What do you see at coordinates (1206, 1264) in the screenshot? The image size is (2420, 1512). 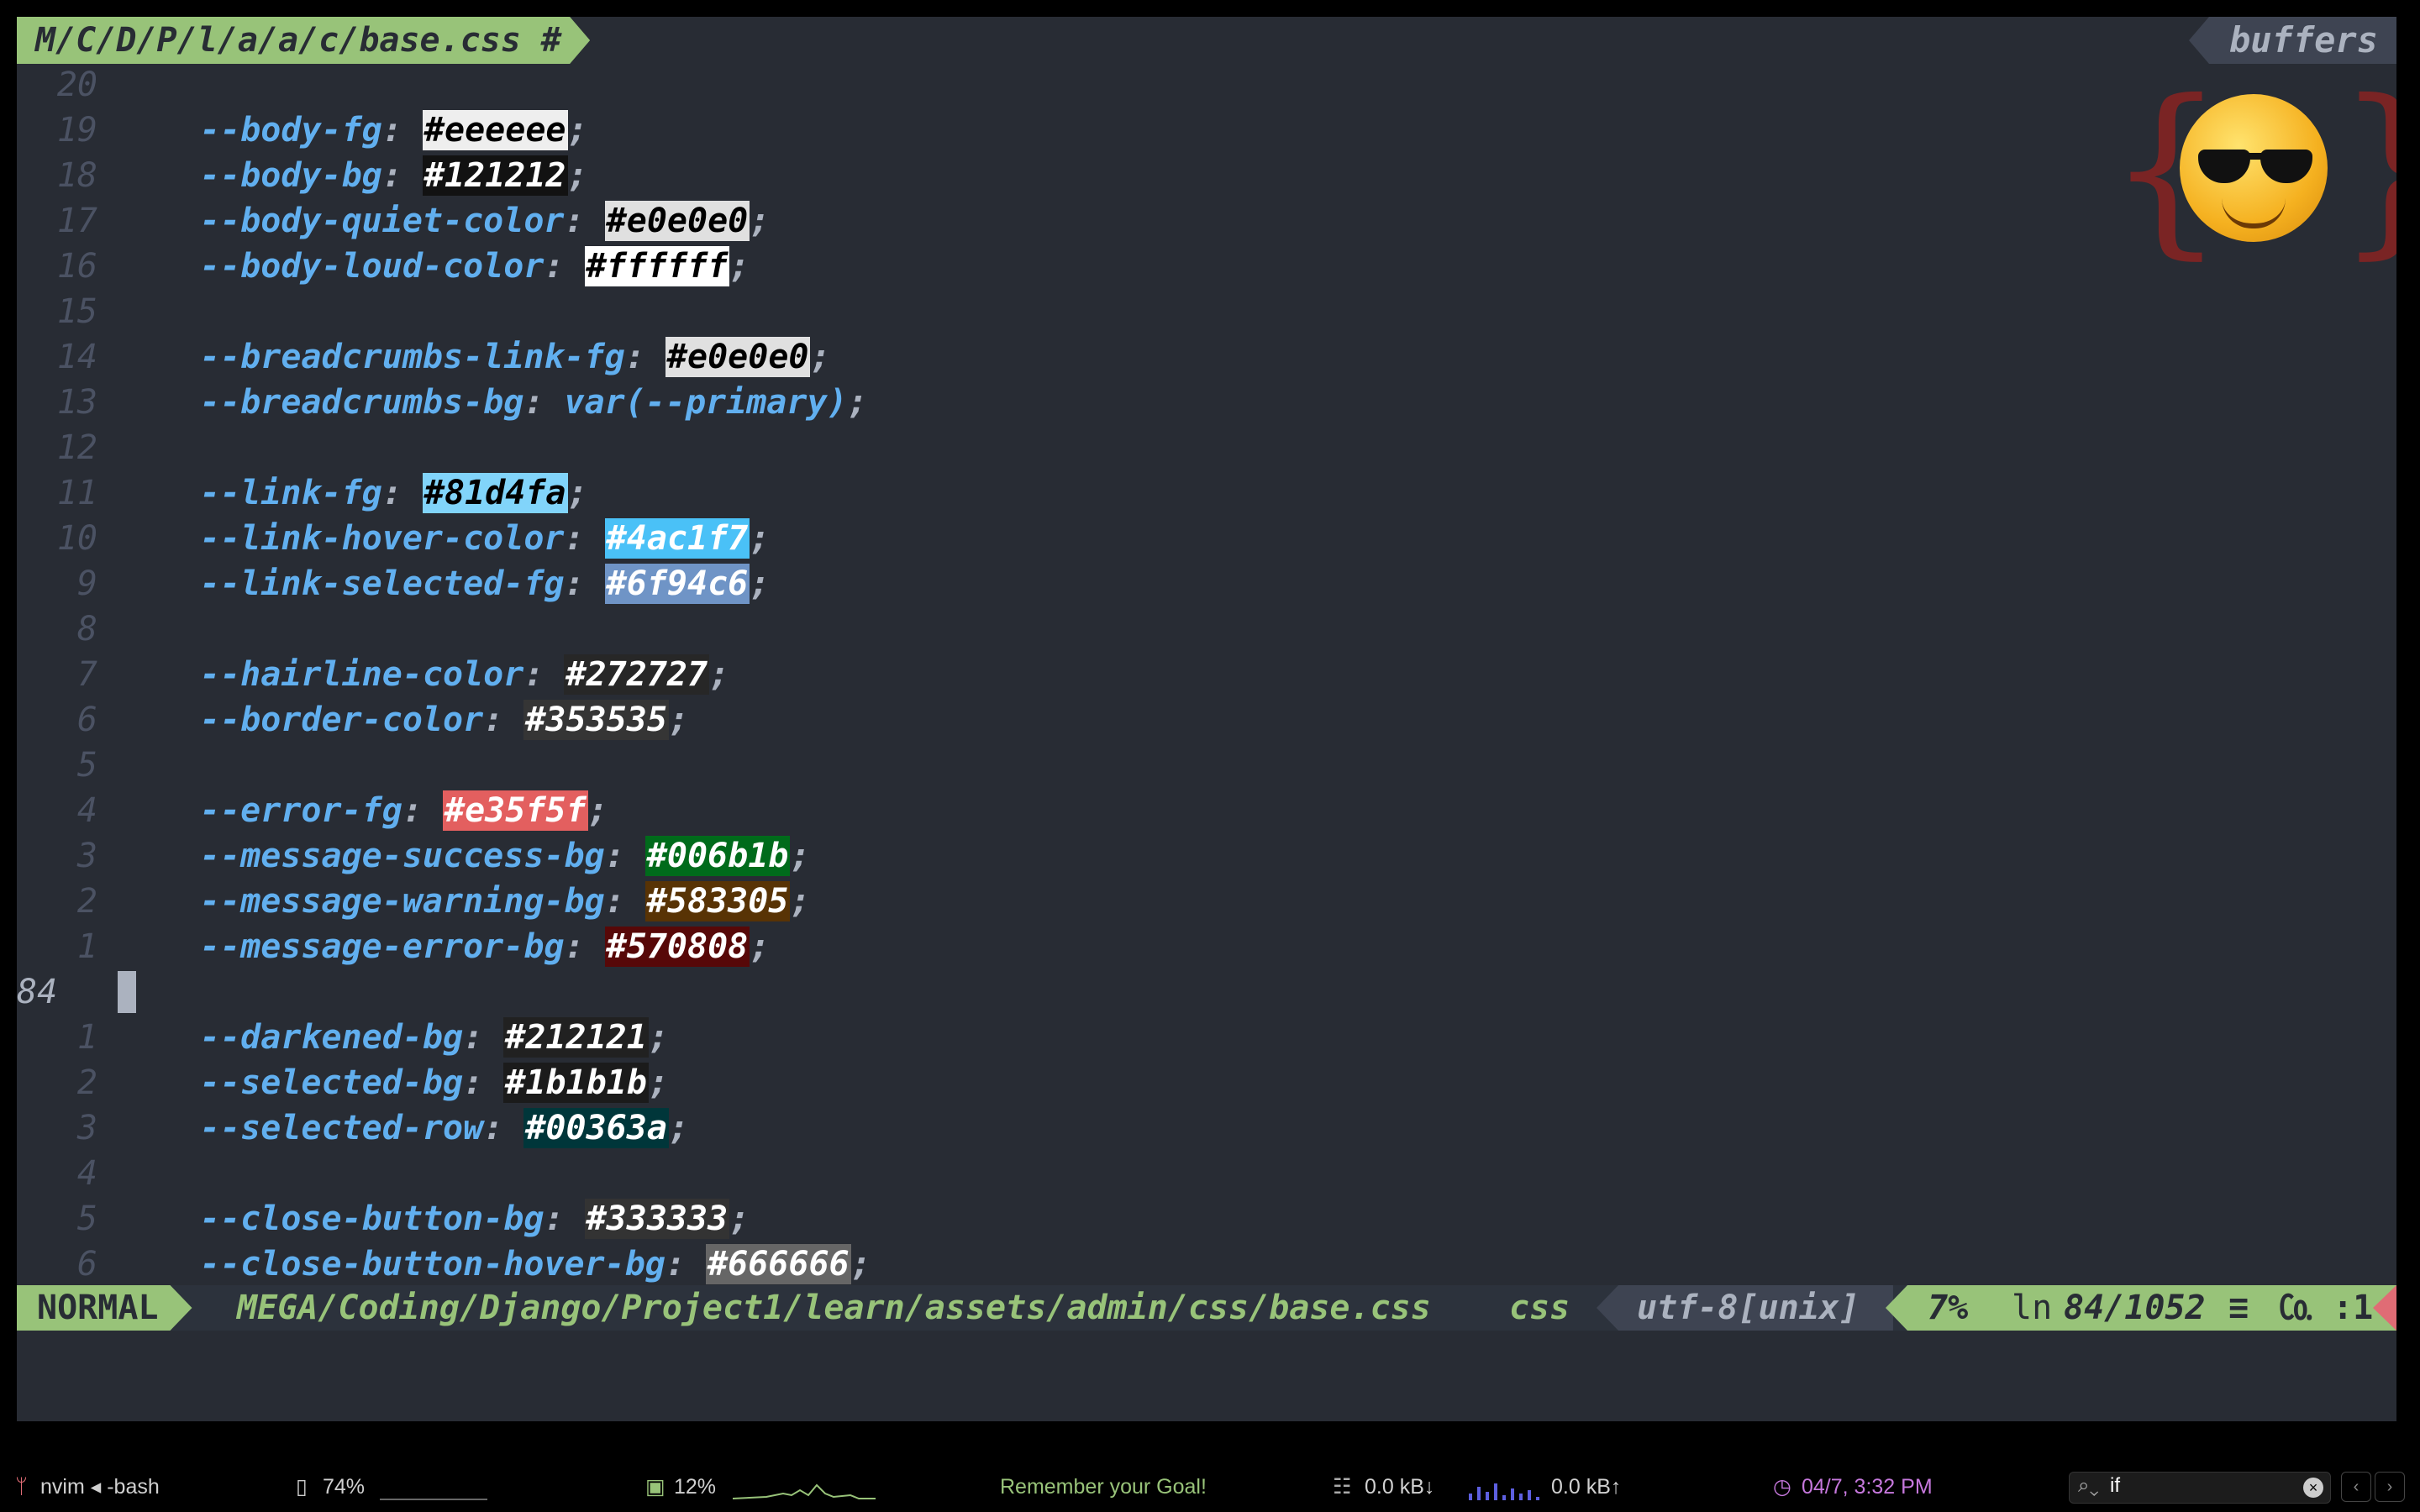 I see `code-line: 6 --close-button-hover-bg: #666666;` at bounding box center [1206, 1264].